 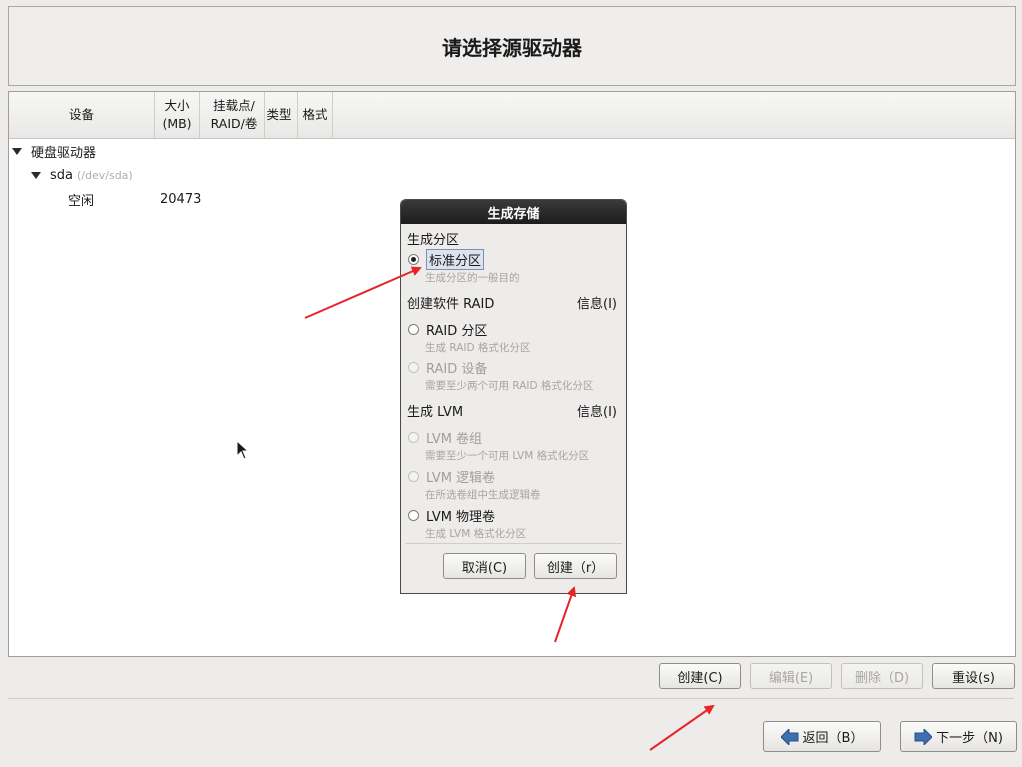 What do you see at coordinates (973, 676) in the screenshot?
I see `reset-button: 重设(s)` at bounding box center [973, 676].